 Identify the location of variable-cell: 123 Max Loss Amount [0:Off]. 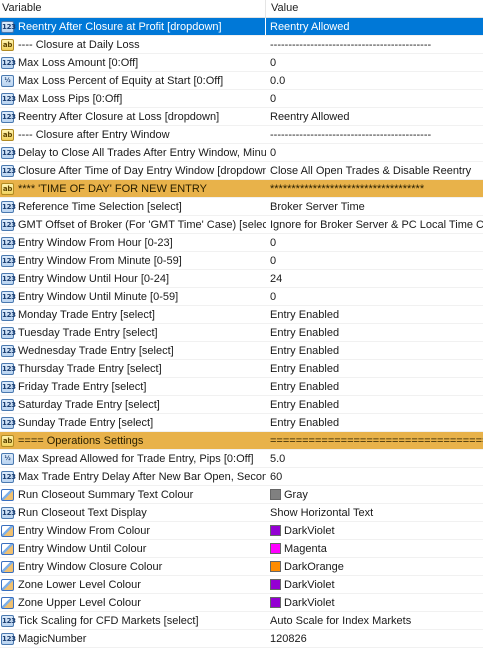
(133, 62).